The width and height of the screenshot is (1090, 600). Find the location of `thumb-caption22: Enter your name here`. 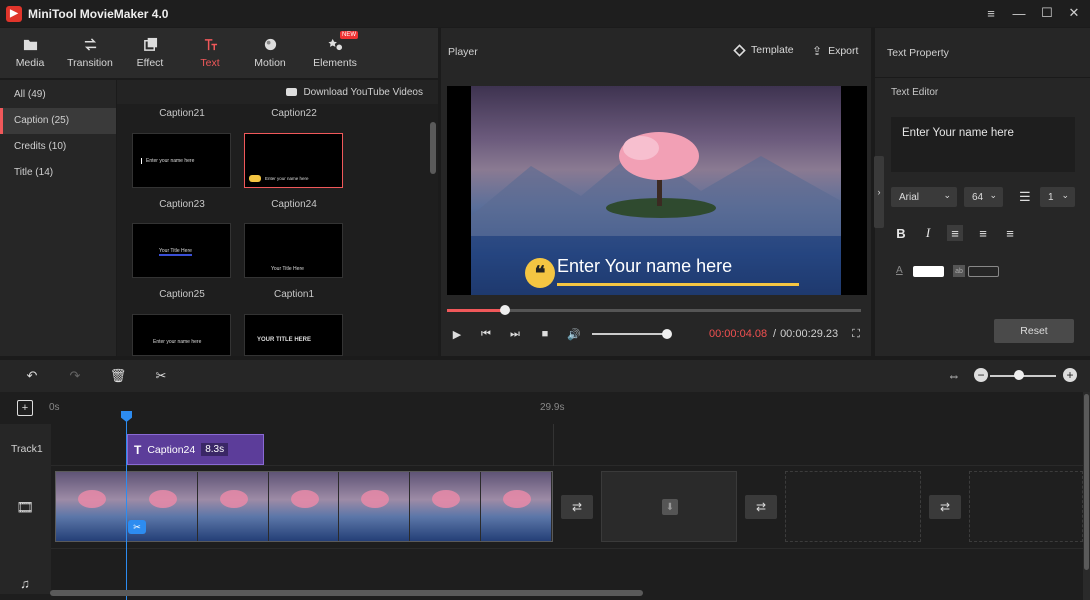

thumb-caption22: Enter your name here is located at coordinates (293, 160).